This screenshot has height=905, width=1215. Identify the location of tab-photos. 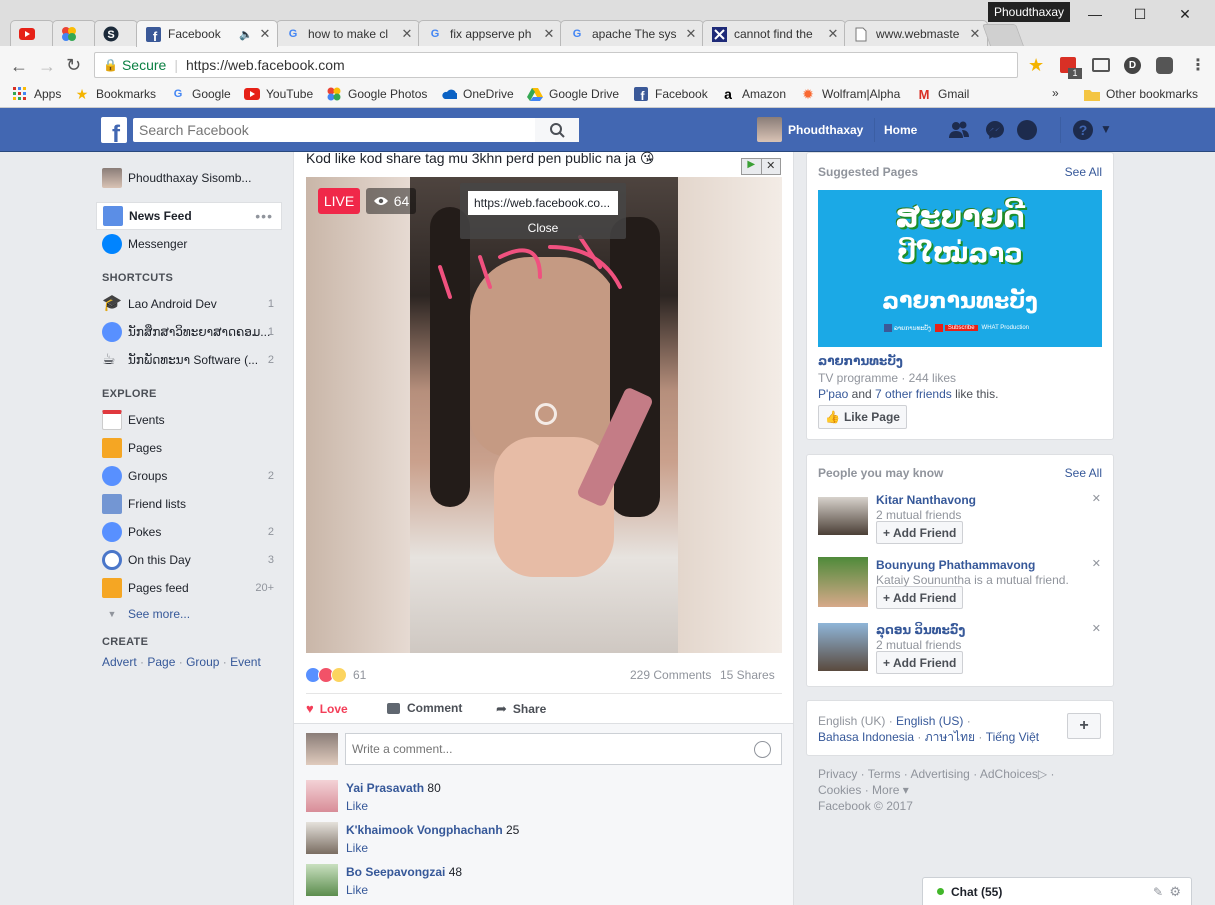
(74, 33).